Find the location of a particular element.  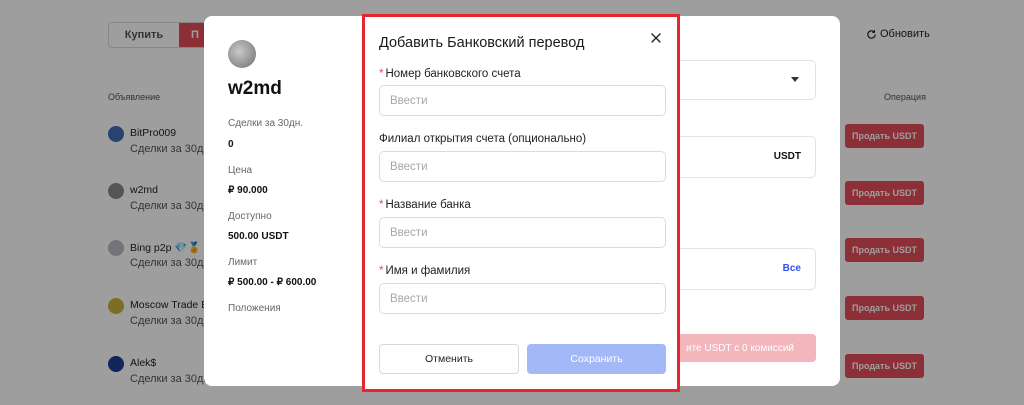

full-name-label-text: Имя и фамилия is located at coordinates (428, 271).